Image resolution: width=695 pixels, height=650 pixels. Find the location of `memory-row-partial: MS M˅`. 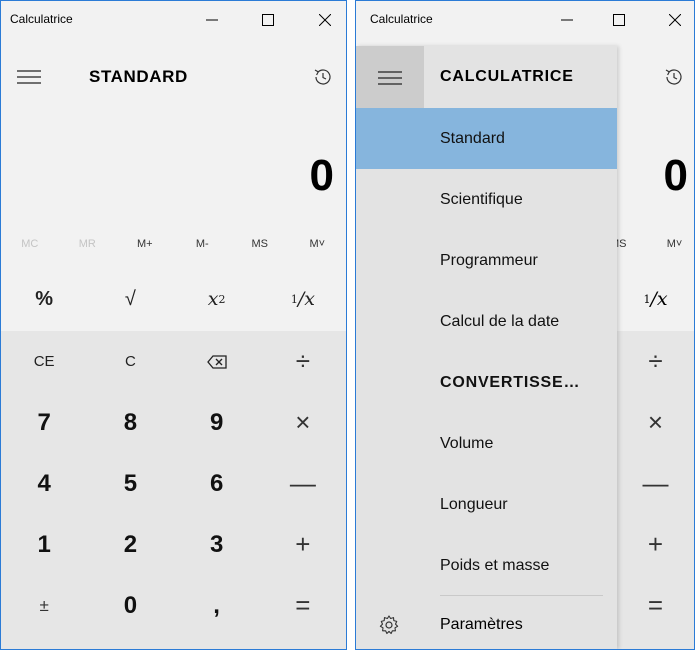

memory-row-partial: MS M˅ is located at coordinates (652, 244).